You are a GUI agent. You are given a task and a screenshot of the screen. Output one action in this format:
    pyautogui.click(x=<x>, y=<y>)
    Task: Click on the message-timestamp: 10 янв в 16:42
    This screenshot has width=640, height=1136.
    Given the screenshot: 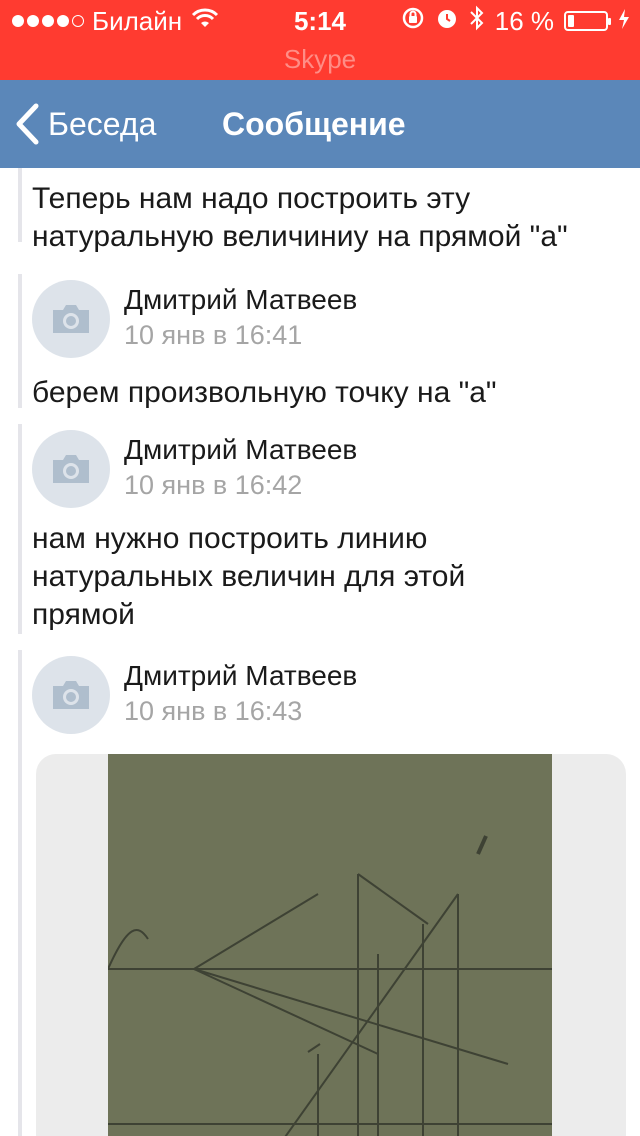 What is the action you would take?
    pyautogui.click(x=213, y=485)
    